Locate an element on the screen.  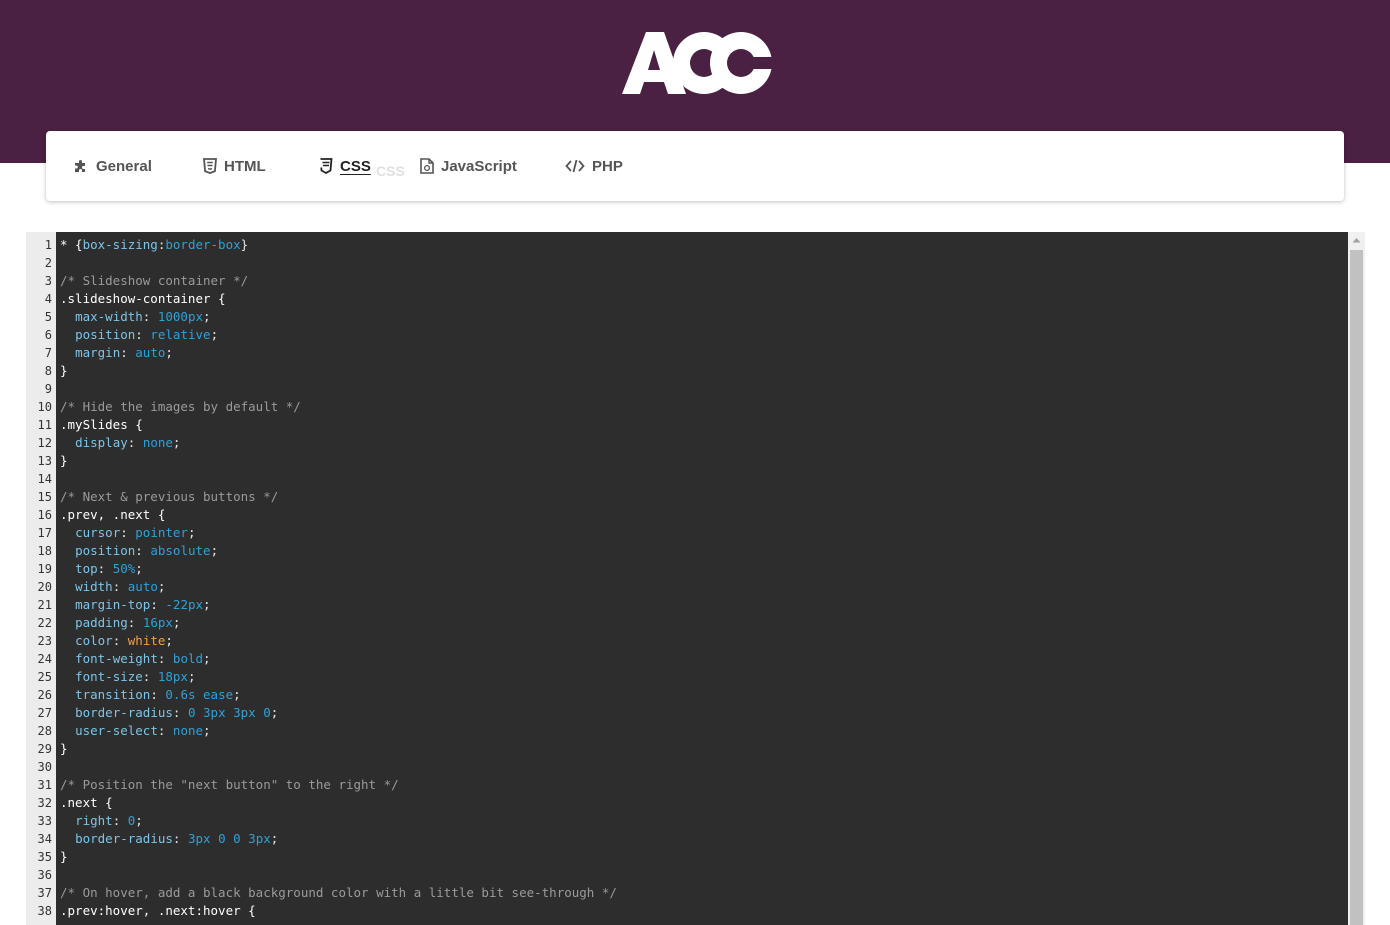
tab-general: General is located at coordinates (112, 166).